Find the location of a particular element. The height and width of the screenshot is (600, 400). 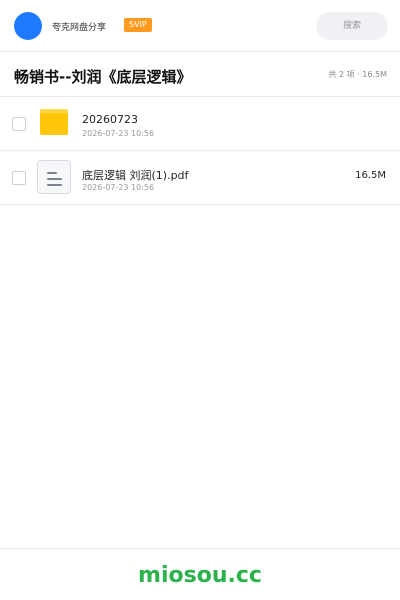

page-title: 畅销书--刘润《底层逻辑》 is located at coordinates (103, 77).